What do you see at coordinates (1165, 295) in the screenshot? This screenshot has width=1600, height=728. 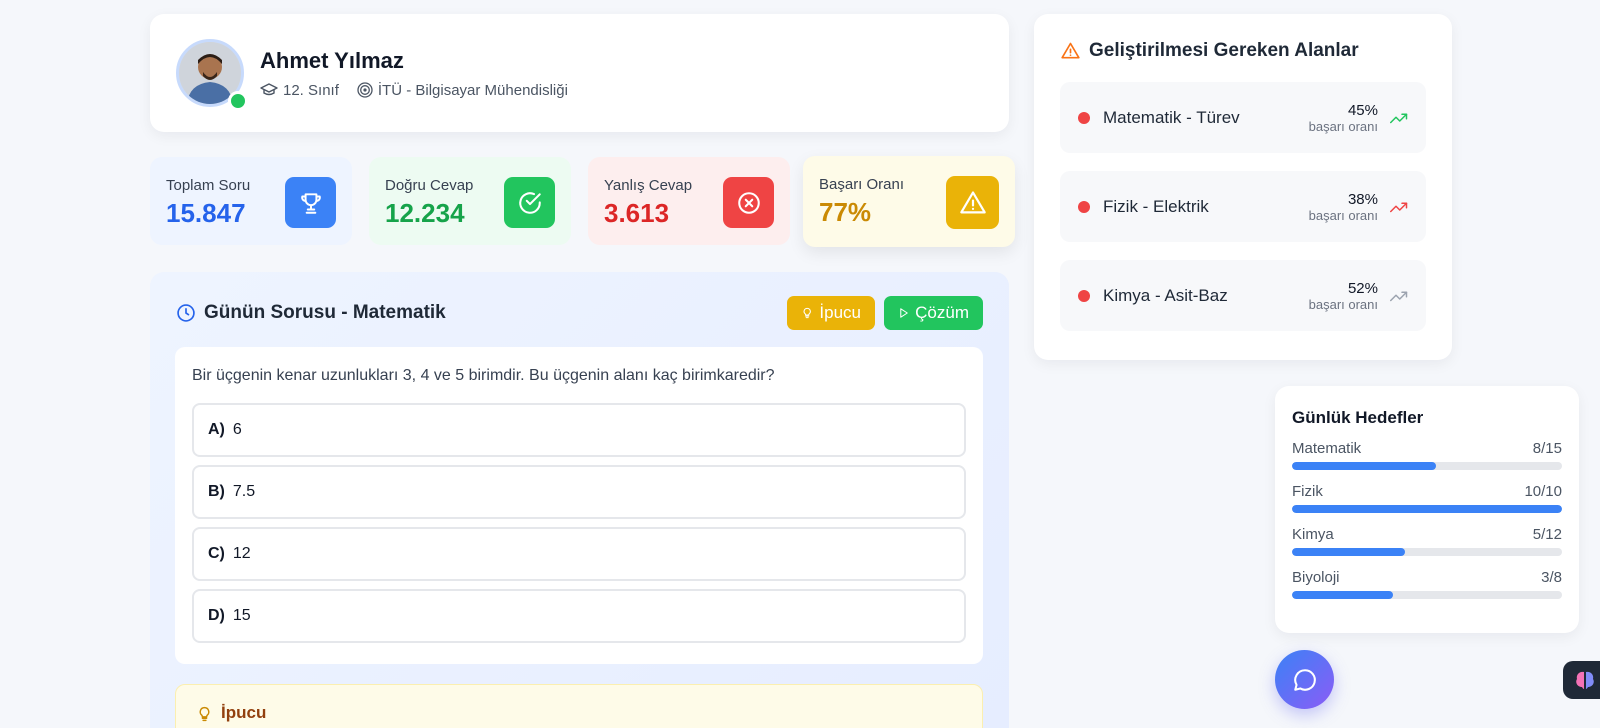 I see `topic-name: Kimya - Asit-Baz` at bounding box center [1165, 295].